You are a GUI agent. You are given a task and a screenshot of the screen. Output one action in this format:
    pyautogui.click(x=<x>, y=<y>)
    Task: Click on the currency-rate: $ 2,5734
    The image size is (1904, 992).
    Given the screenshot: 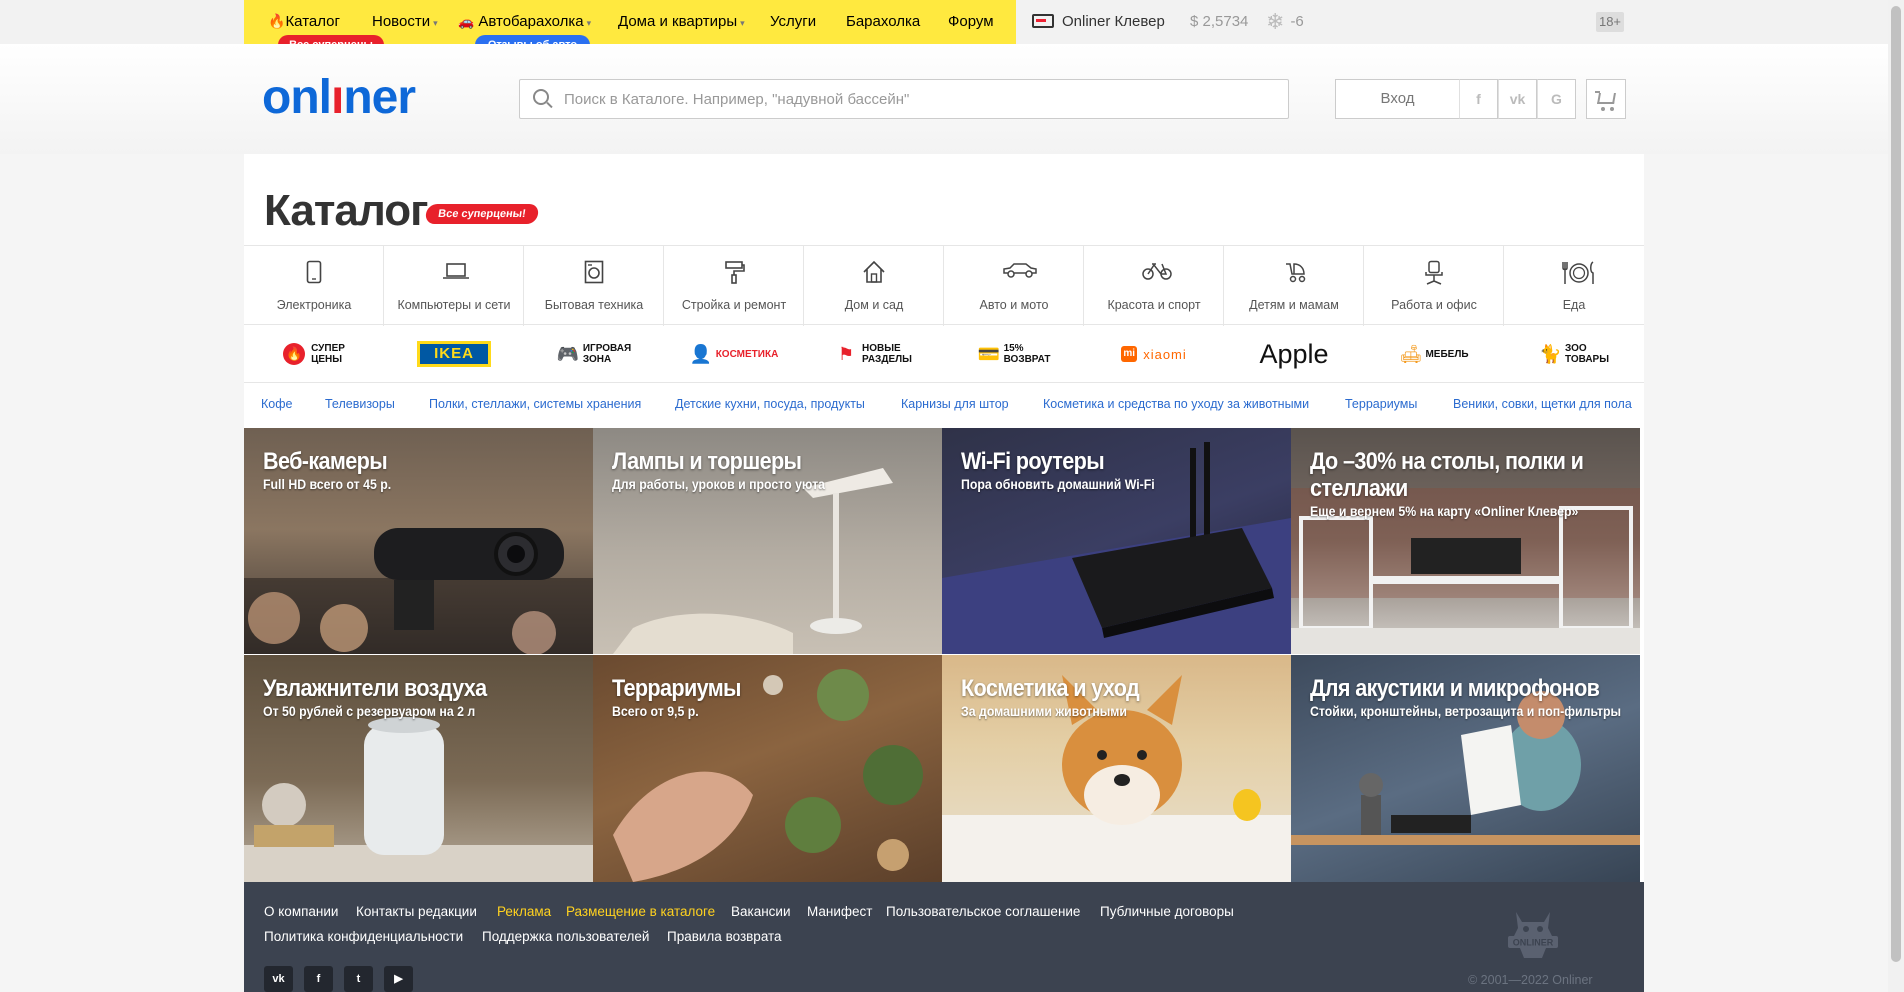 What is the action you would take?
    pyautogui.click(x=1219, y=21)
    